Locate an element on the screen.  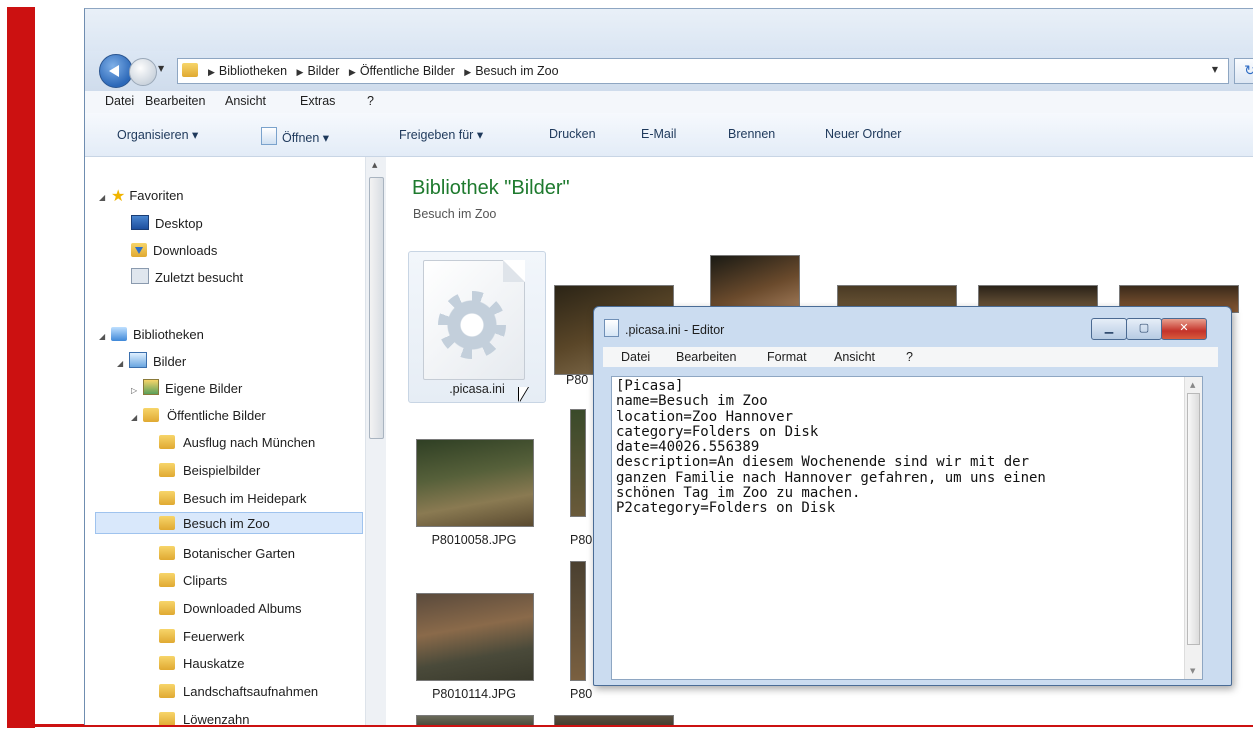
organize-button: Organisieren ▾ is located at coordinates (157, 134).